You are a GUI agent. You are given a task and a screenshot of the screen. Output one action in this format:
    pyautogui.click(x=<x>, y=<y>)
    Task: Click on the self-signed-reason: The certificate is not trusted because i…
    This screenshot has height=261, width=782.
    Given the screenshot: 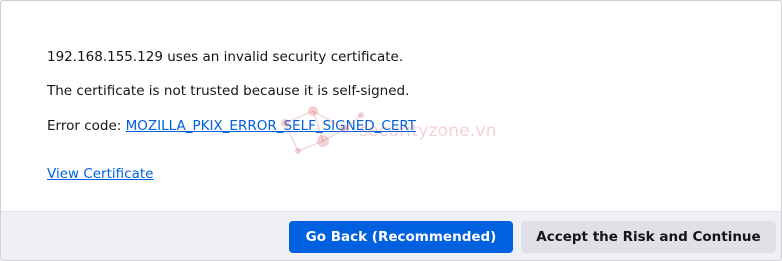 What is the action you would take?
    pyautogui.click(x=228, y=91)
    